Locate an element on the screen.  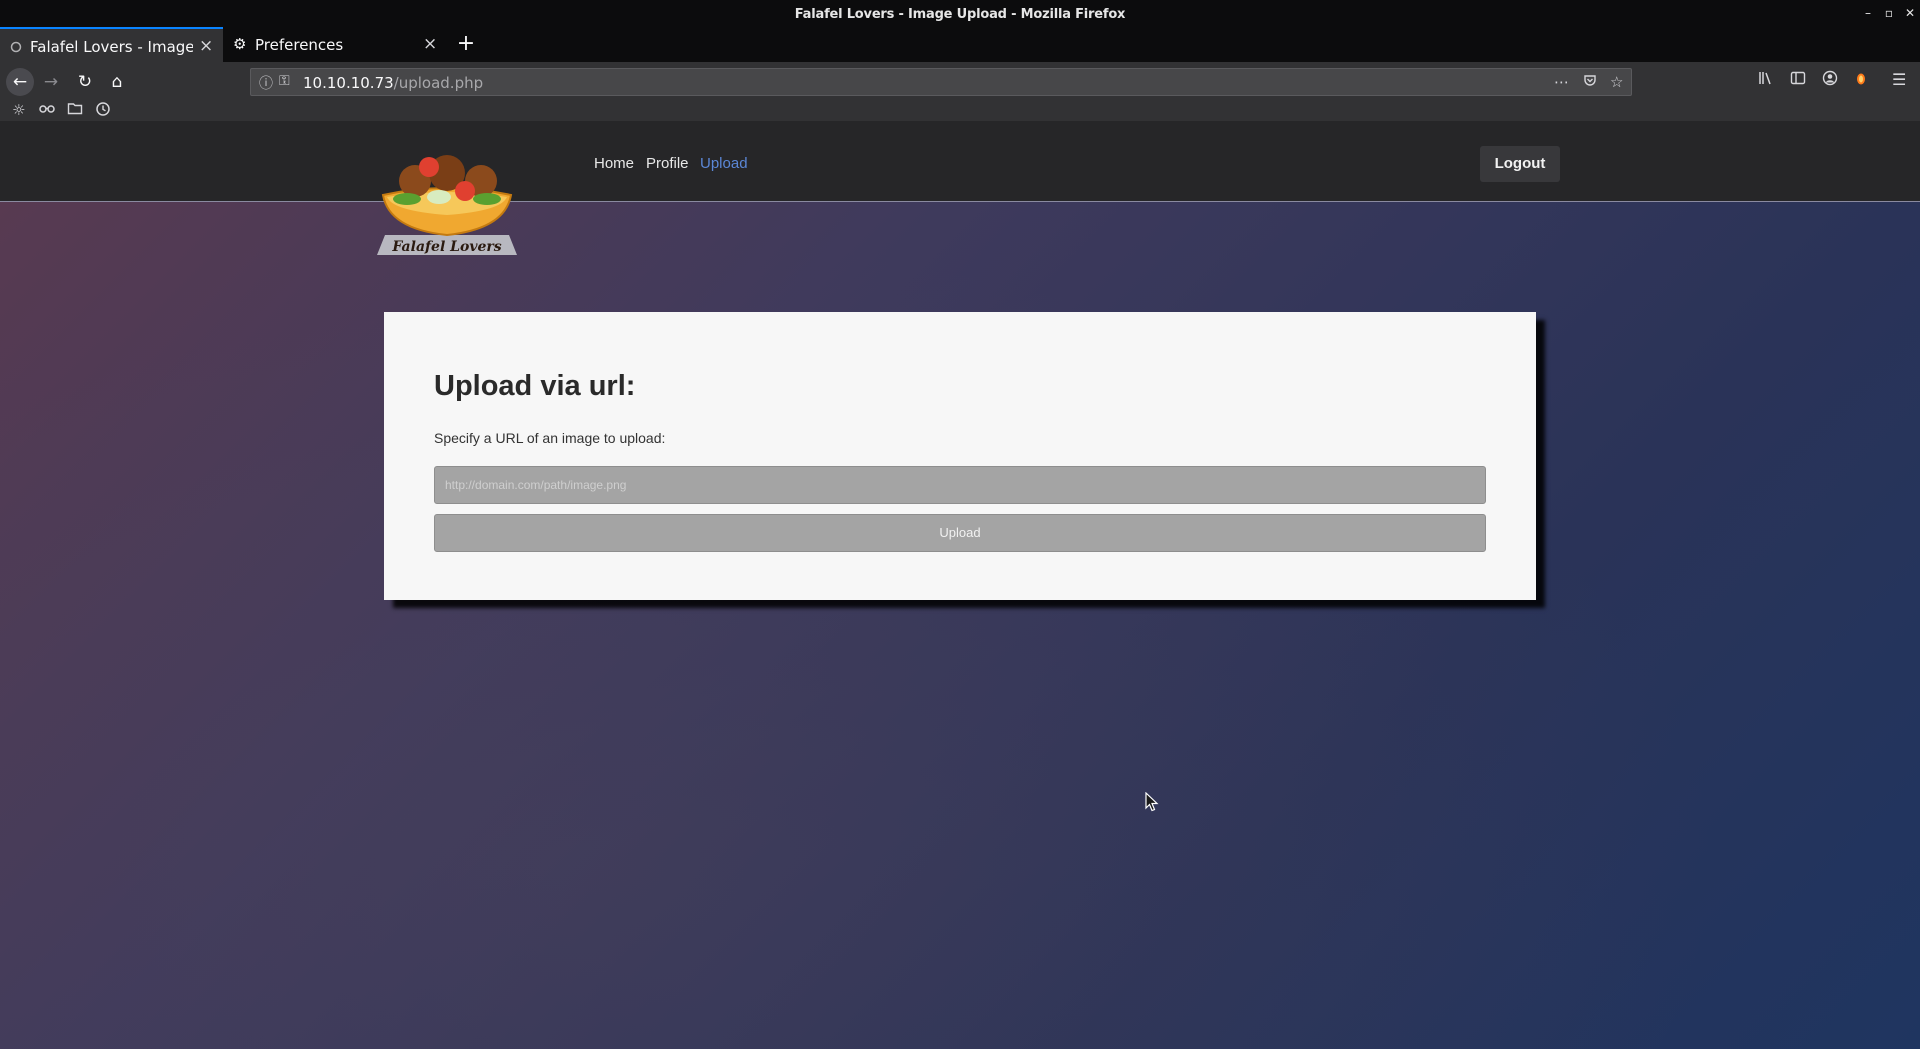
reload-icon: ↻ is located at coordinates (85, 82).